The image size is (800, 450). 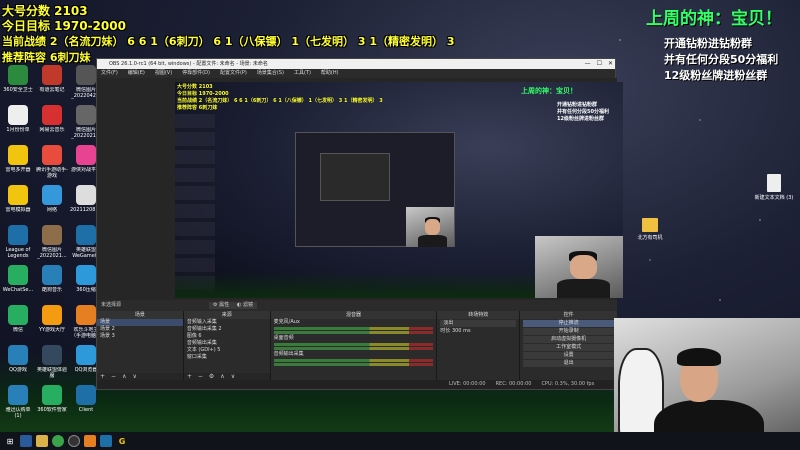 I want to click on browser-icon, so click(x=58, y=441).